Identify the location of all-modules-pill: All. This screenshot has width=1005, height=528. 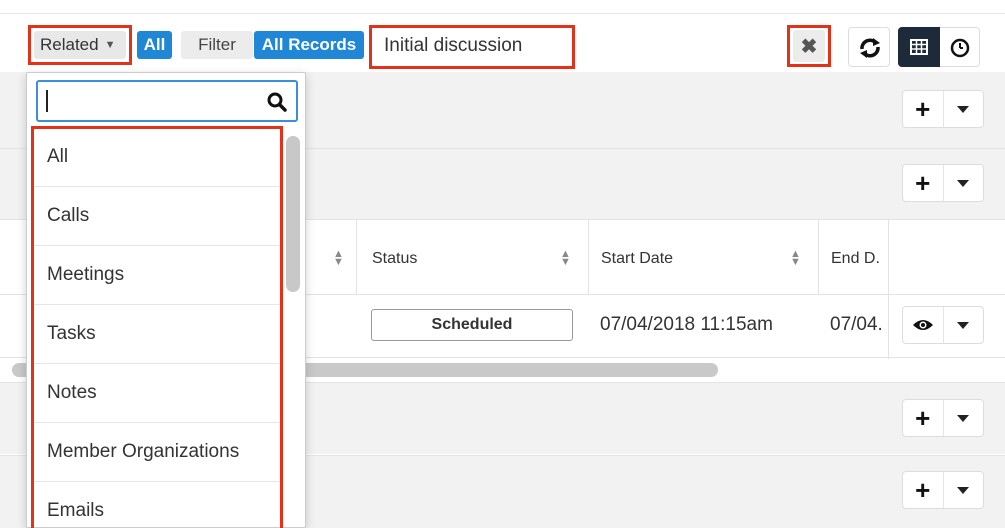
(154, 45).